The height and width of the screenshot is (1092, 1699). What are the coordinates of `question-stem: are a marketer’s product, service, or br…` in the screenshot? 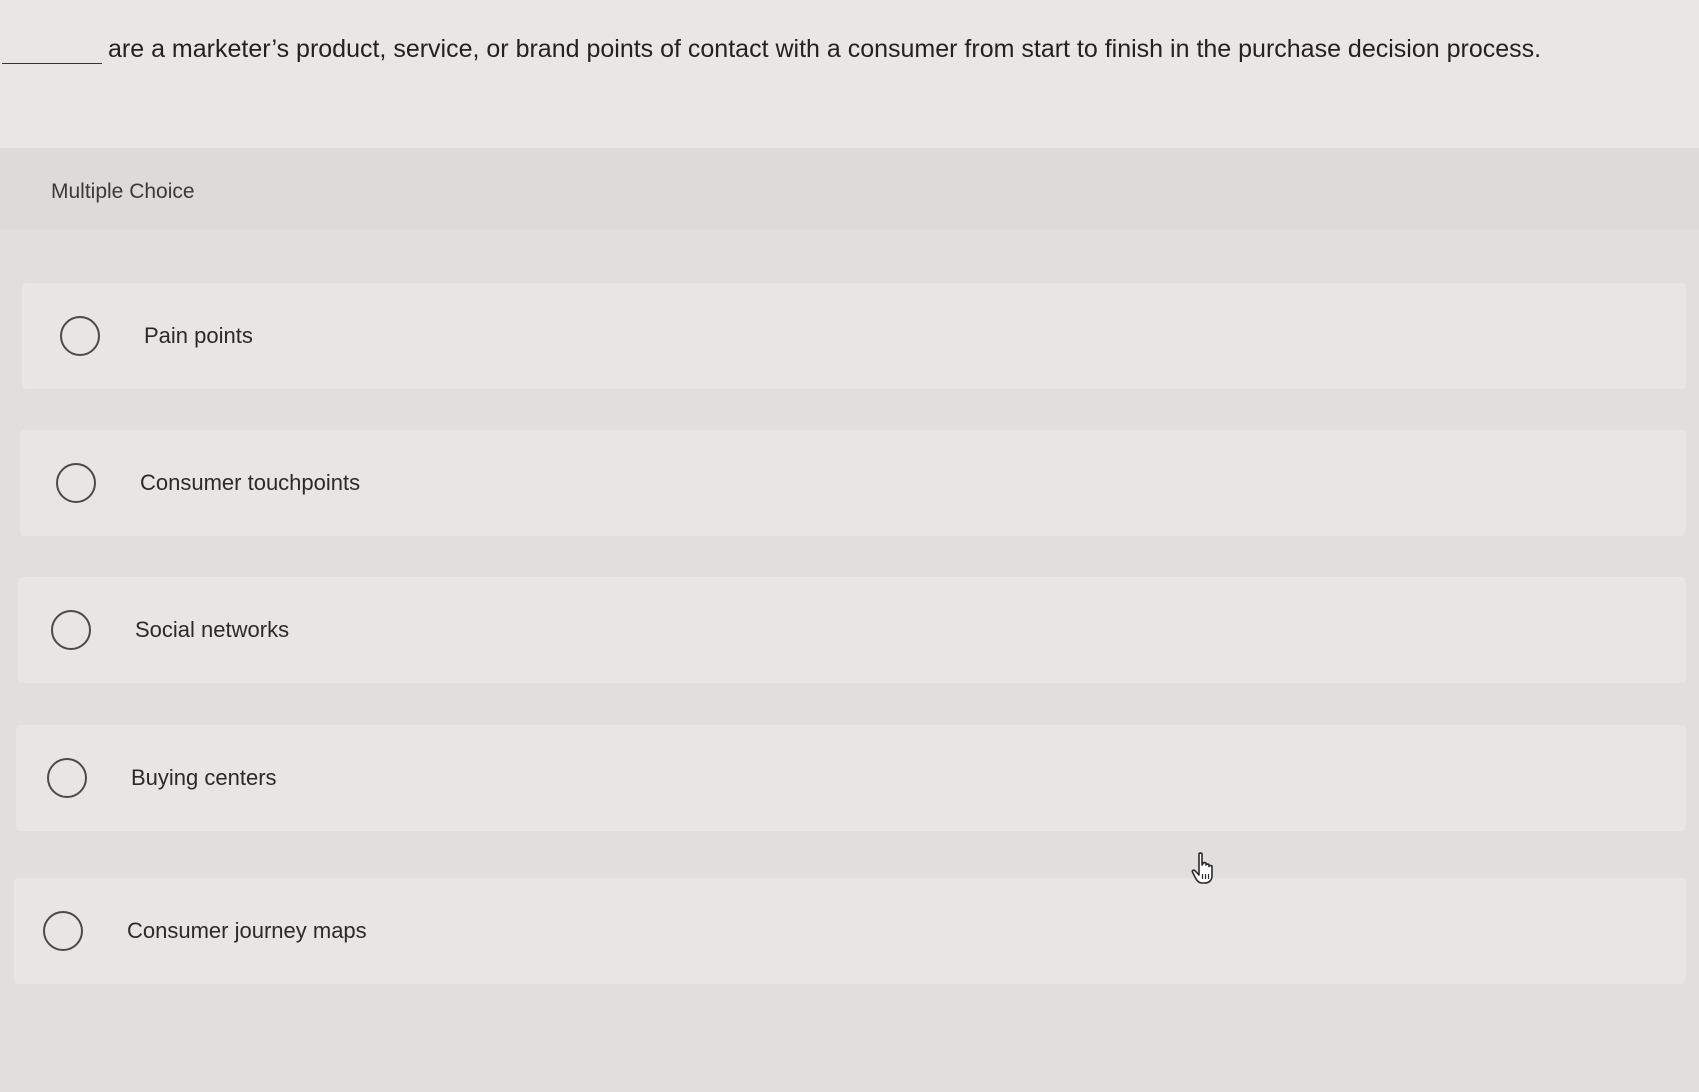 It's located at (842, 49).